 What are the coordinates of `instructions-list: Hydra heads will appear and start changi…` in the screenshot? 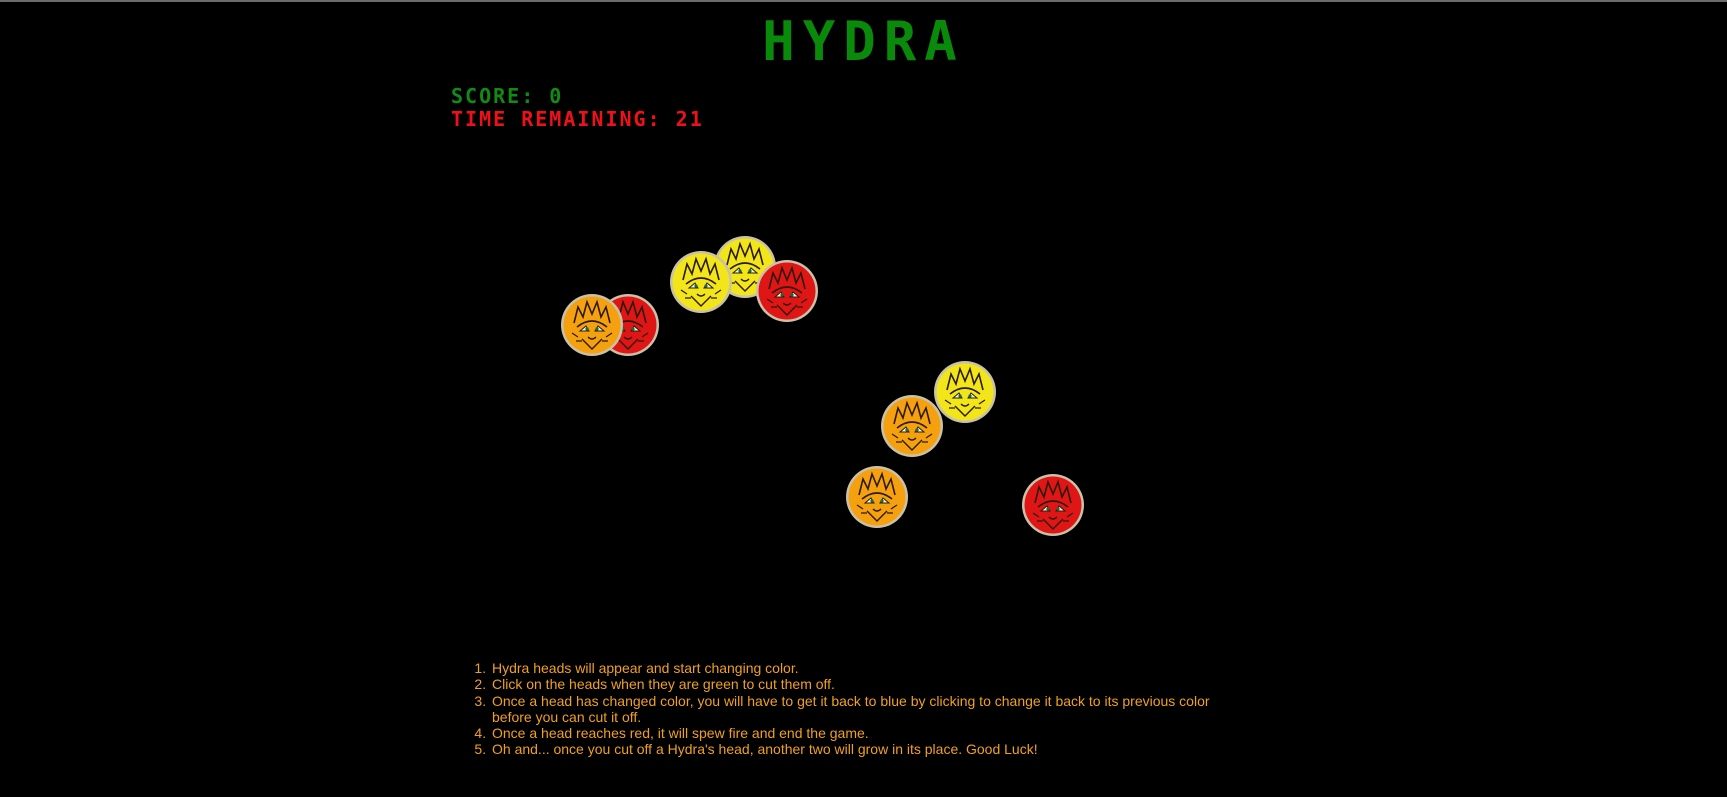 It's located at (850, 709).